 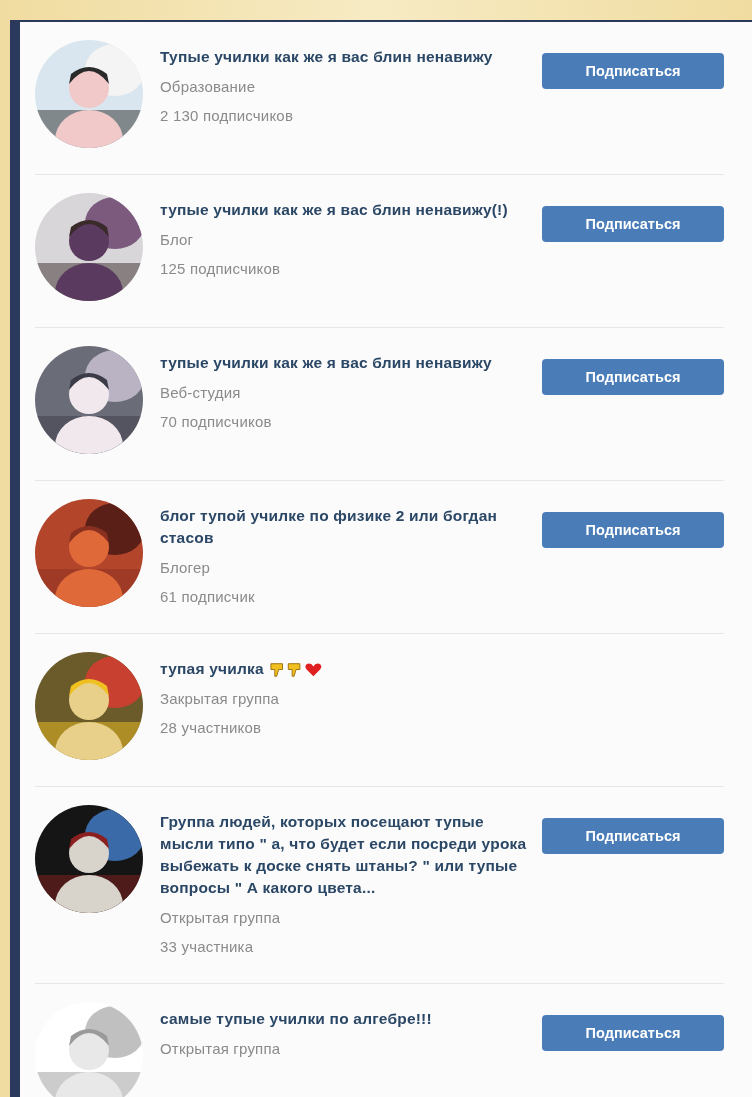 What do you see at coordinates (208, 597) in the screenshot?
I see `member-count: 61 подписчик` at bounding box center [208, 597].